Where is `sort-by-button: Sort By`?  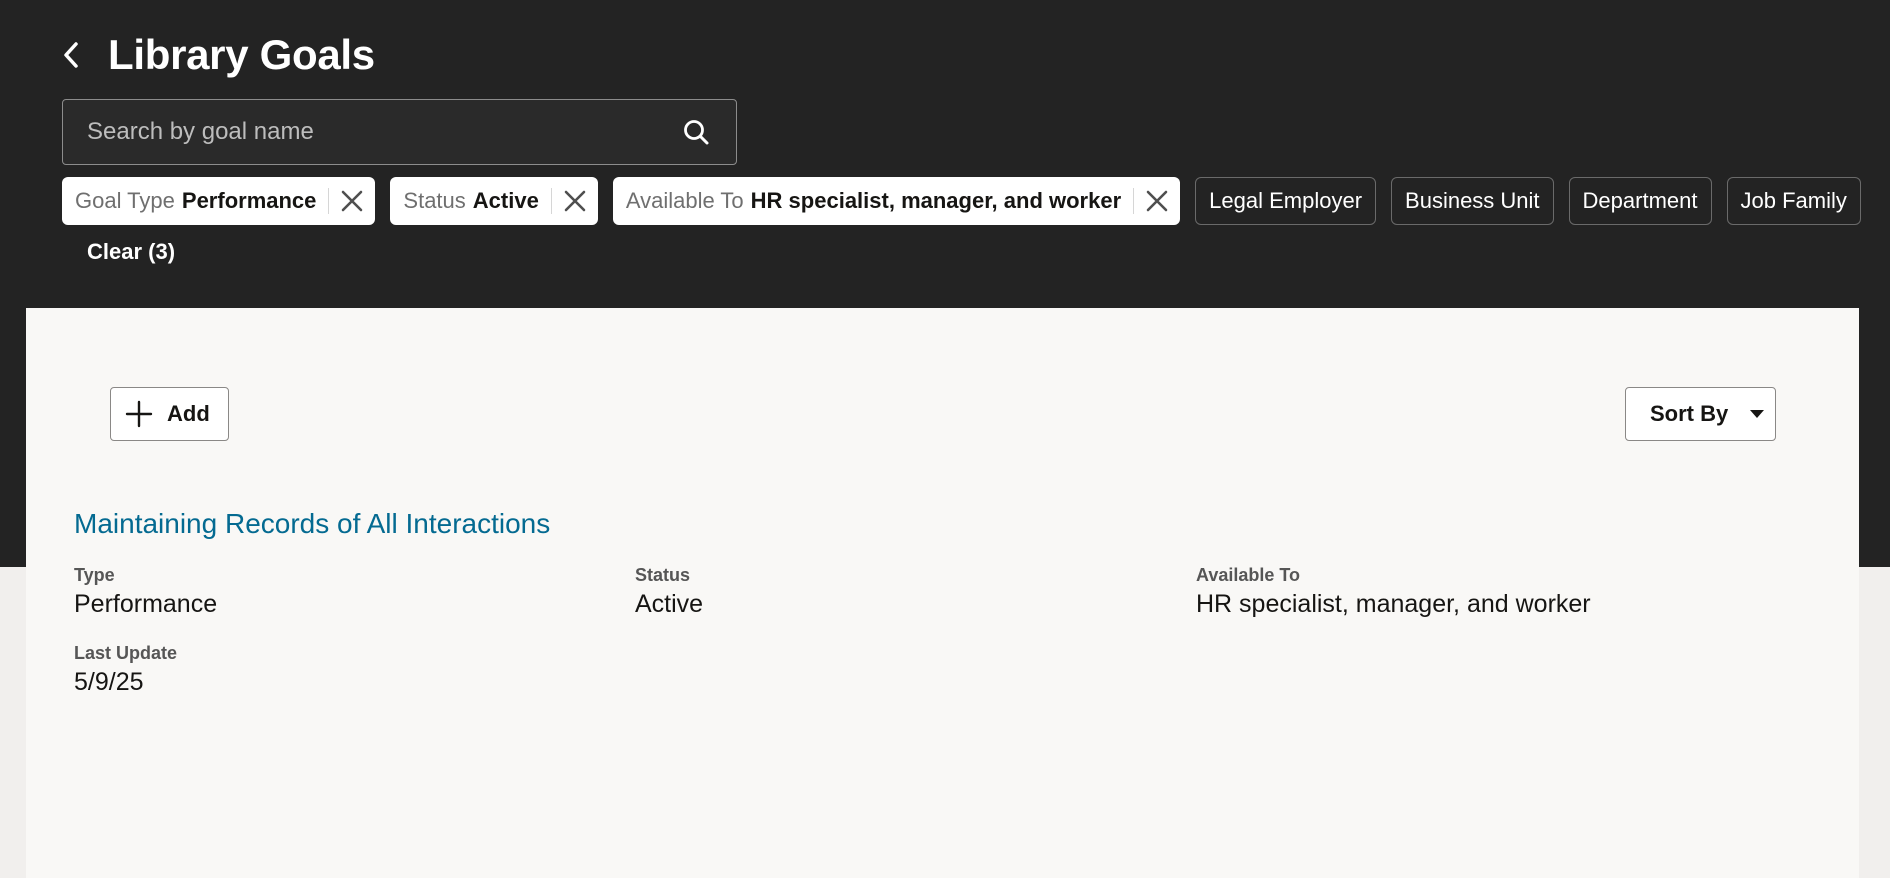 sort-by-button: Sort By is located at coordinates (1700, 414).